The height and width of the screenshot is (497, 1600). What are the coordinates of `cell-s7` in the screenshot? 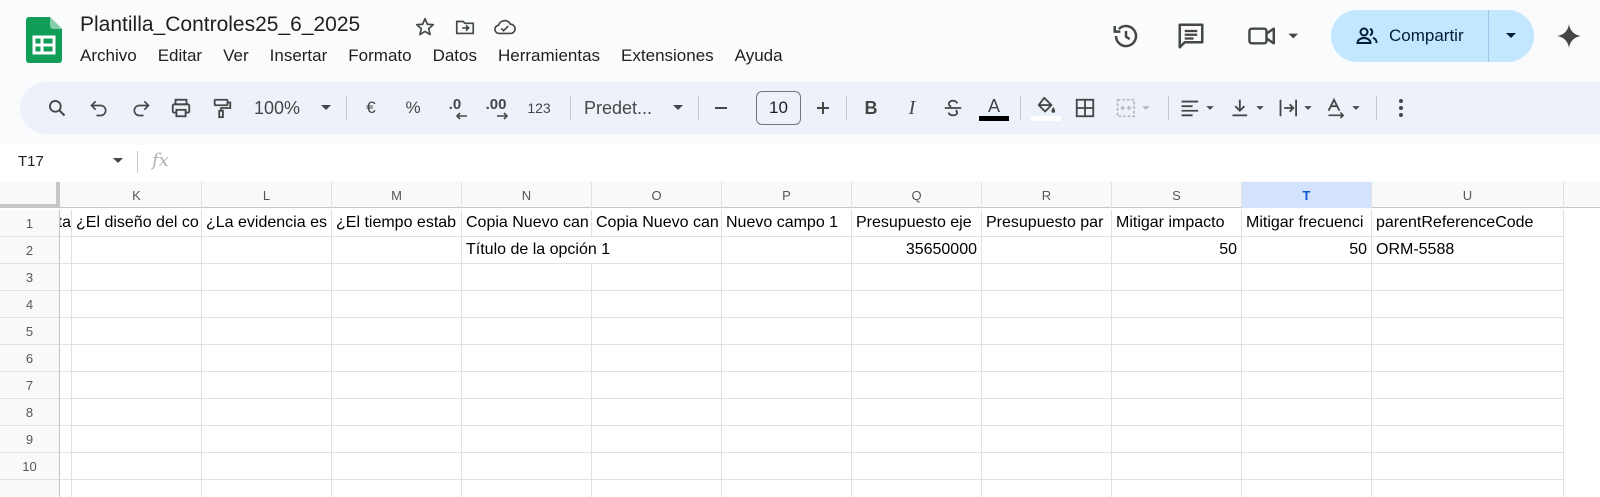 It's located at (1177, 385).